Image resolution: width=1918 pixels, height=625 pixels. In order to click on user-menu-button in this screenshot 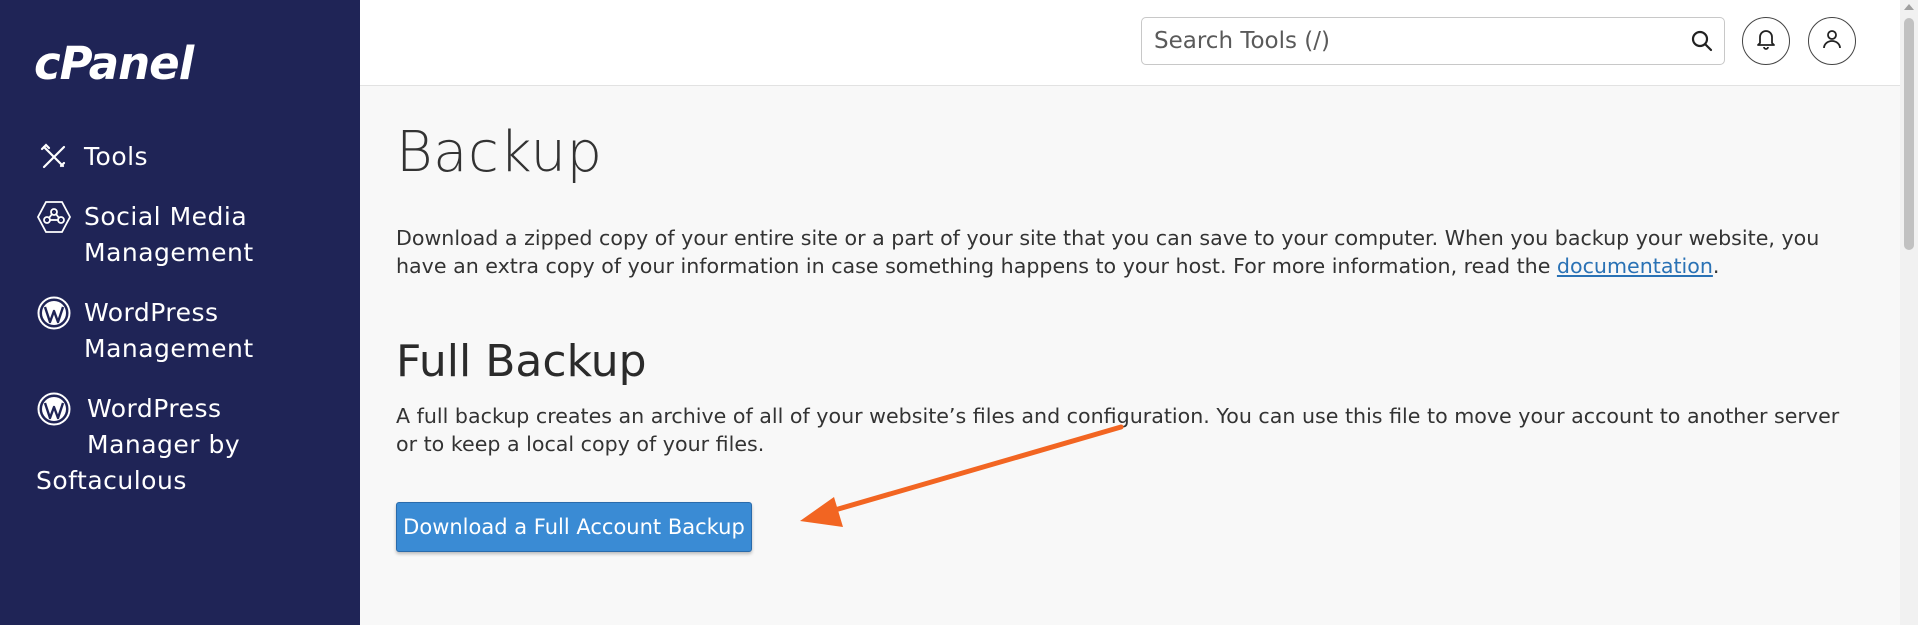, I will do `click(1832, 41)`.